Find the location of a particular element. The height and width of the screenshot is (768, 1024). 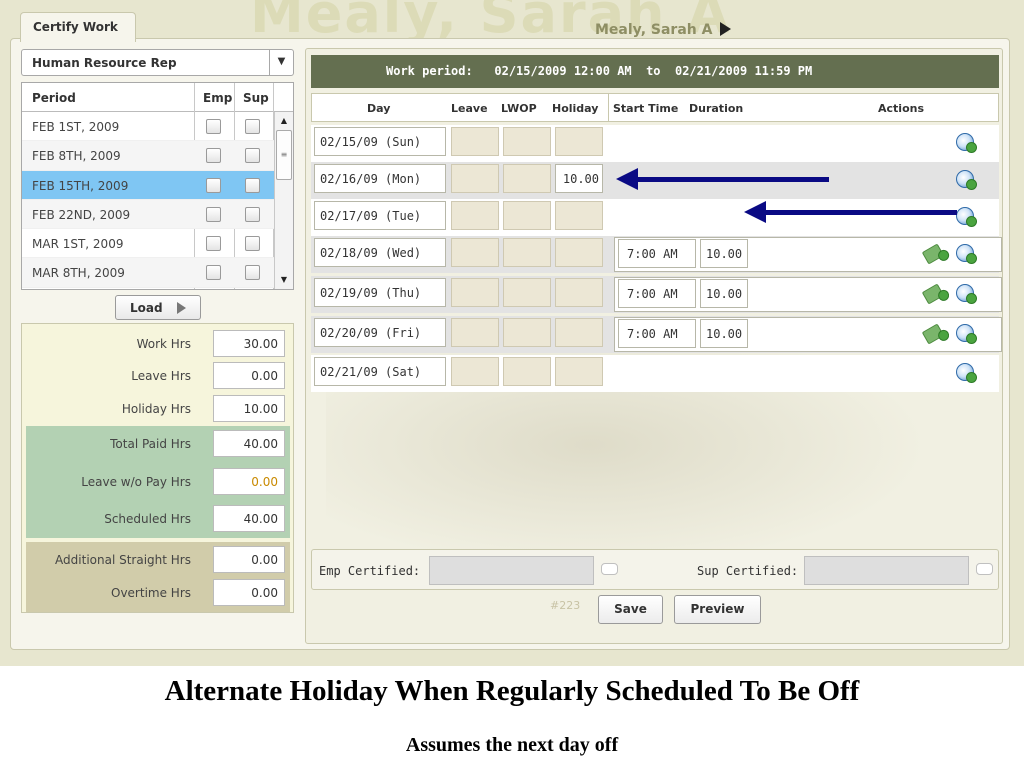

hours-value: 0.00 is located at coordinates (249, 375).